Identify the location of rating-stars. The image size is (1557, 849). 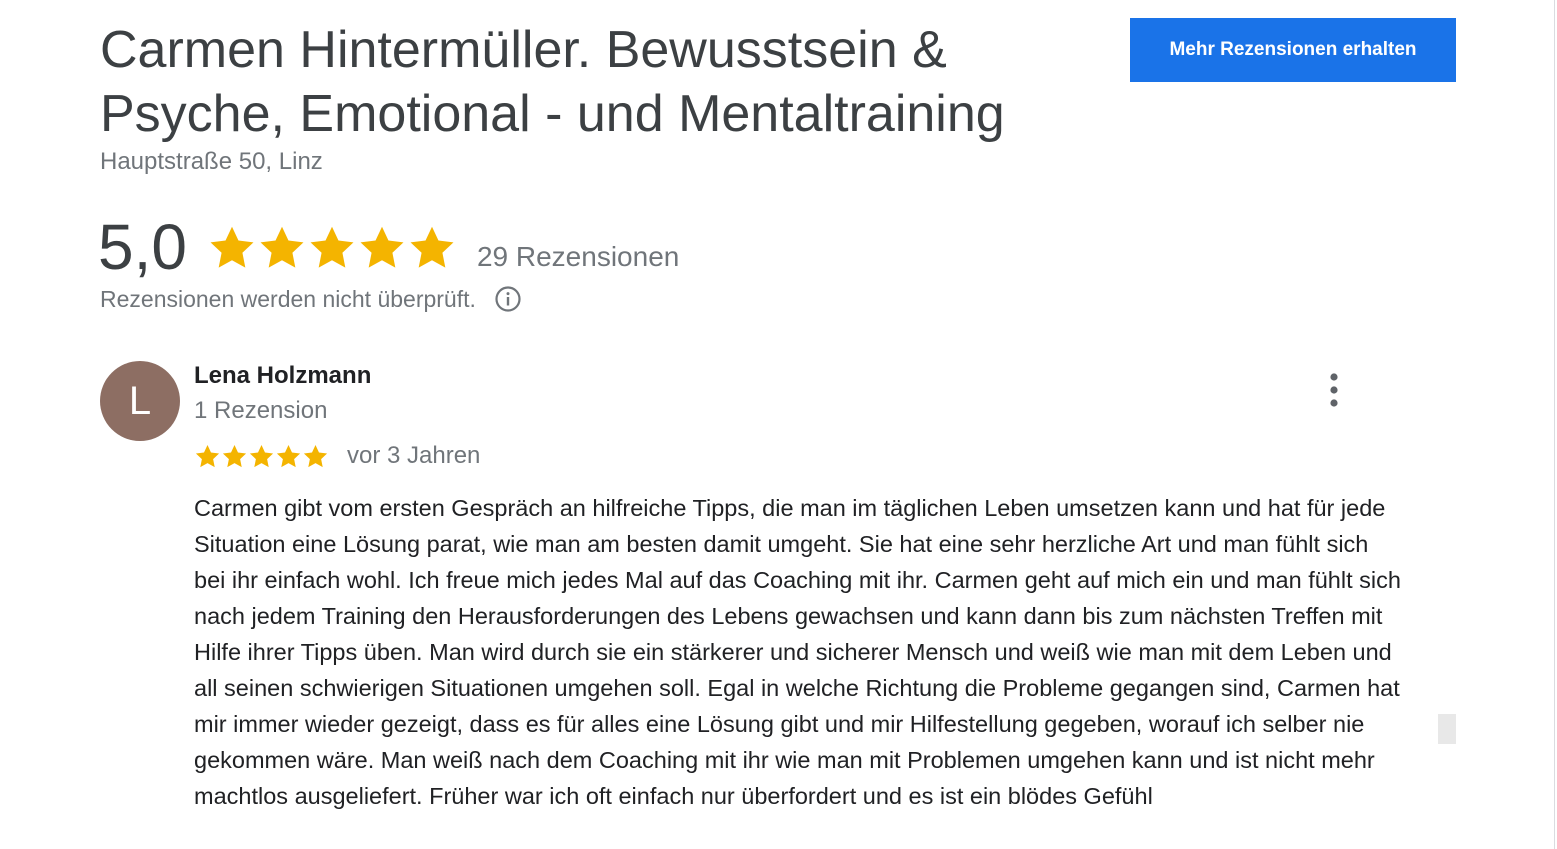
(332, 248).